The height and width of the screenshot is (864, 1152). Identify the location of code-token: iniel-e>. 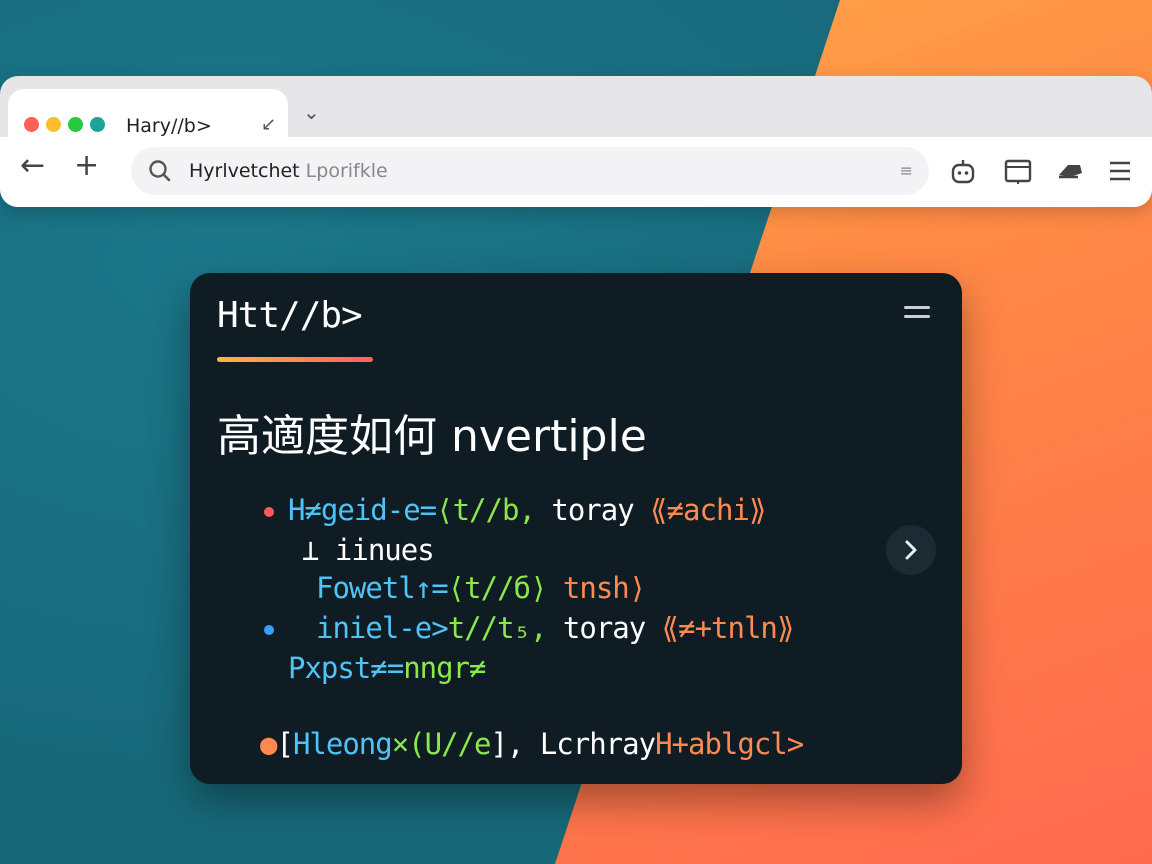
(382, 628).